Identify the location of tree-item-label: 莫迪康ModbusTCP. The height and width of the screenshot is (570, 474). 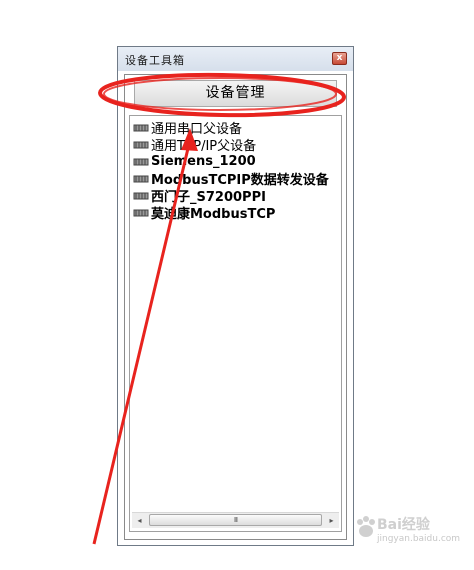
(213, 214).